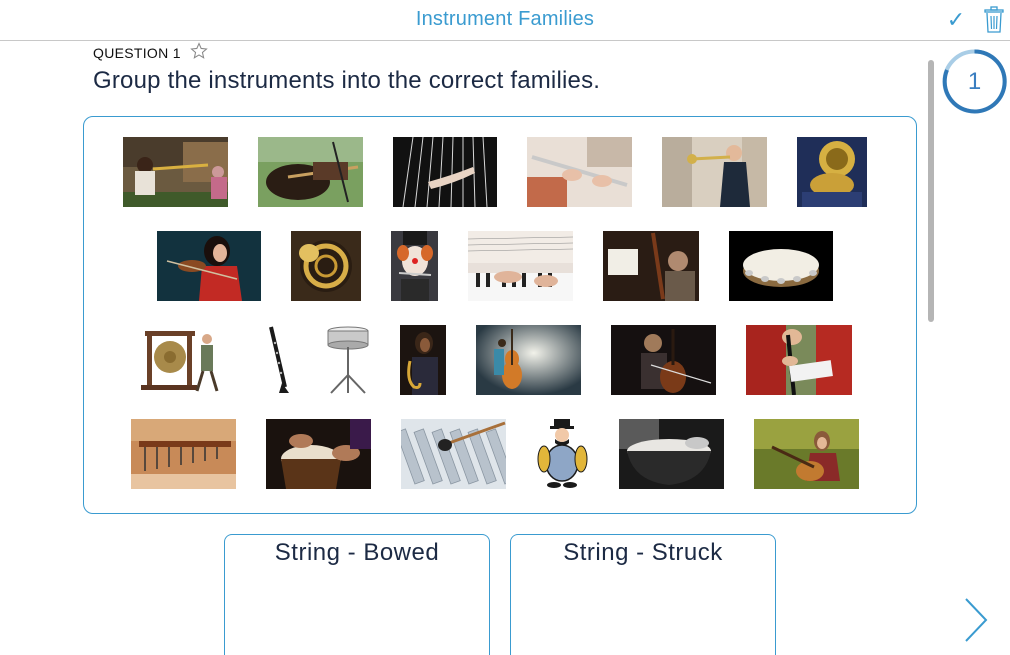 The width and height of the screenshot is (1010, 655). I want to click on double-bass-illustration, so click(528, 360).